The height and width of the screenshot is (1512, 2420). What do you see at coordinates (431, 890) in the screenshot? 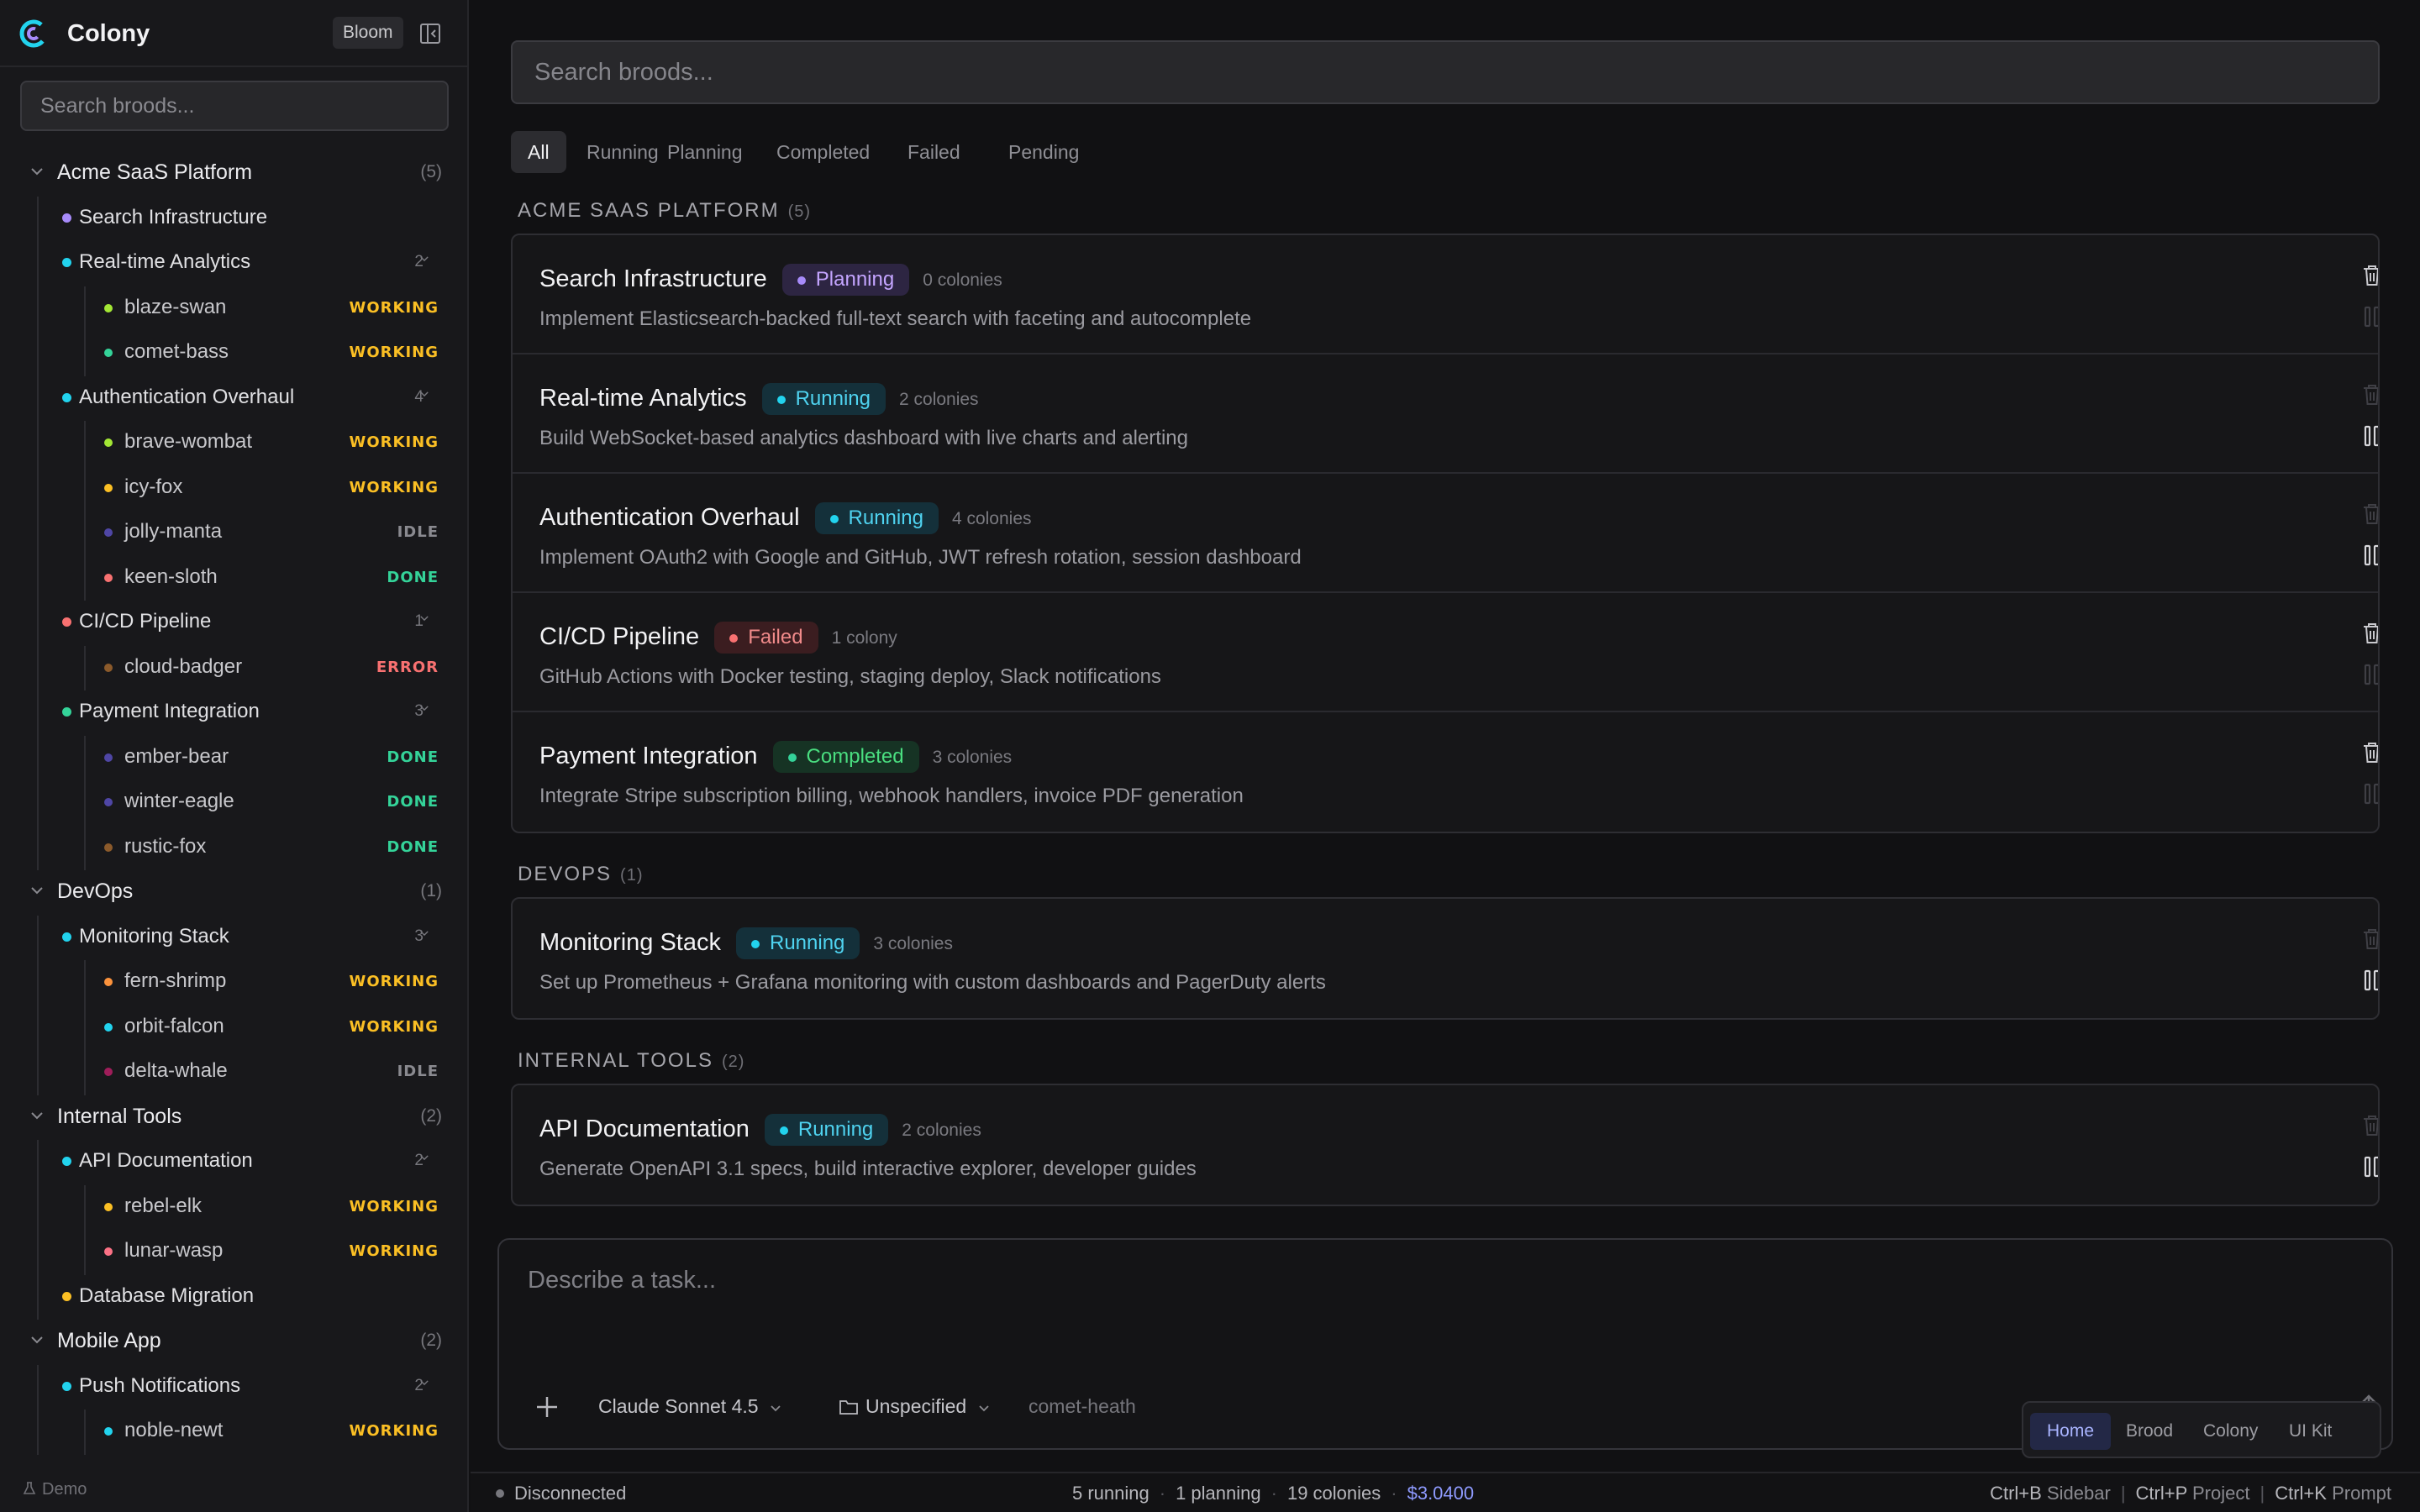
I see `project-count: (1)` at bounding box center [431, 890].